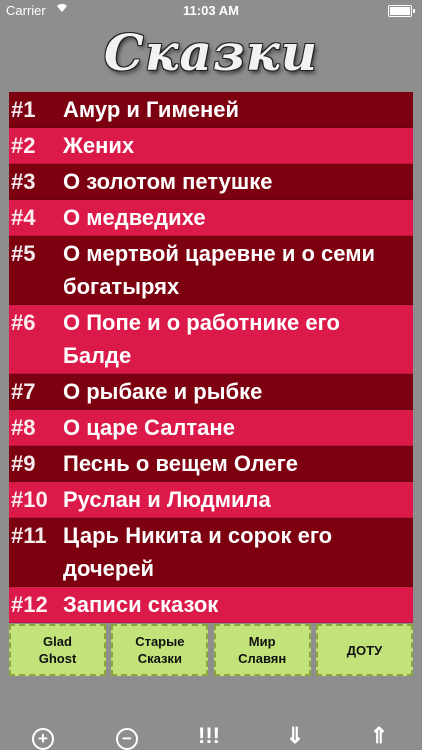 The width and height of the screenshot is (422, 750). Describe the element at coordinates (127, 739) in the screenshot. I see `zoom-out-icon: −` at that location.